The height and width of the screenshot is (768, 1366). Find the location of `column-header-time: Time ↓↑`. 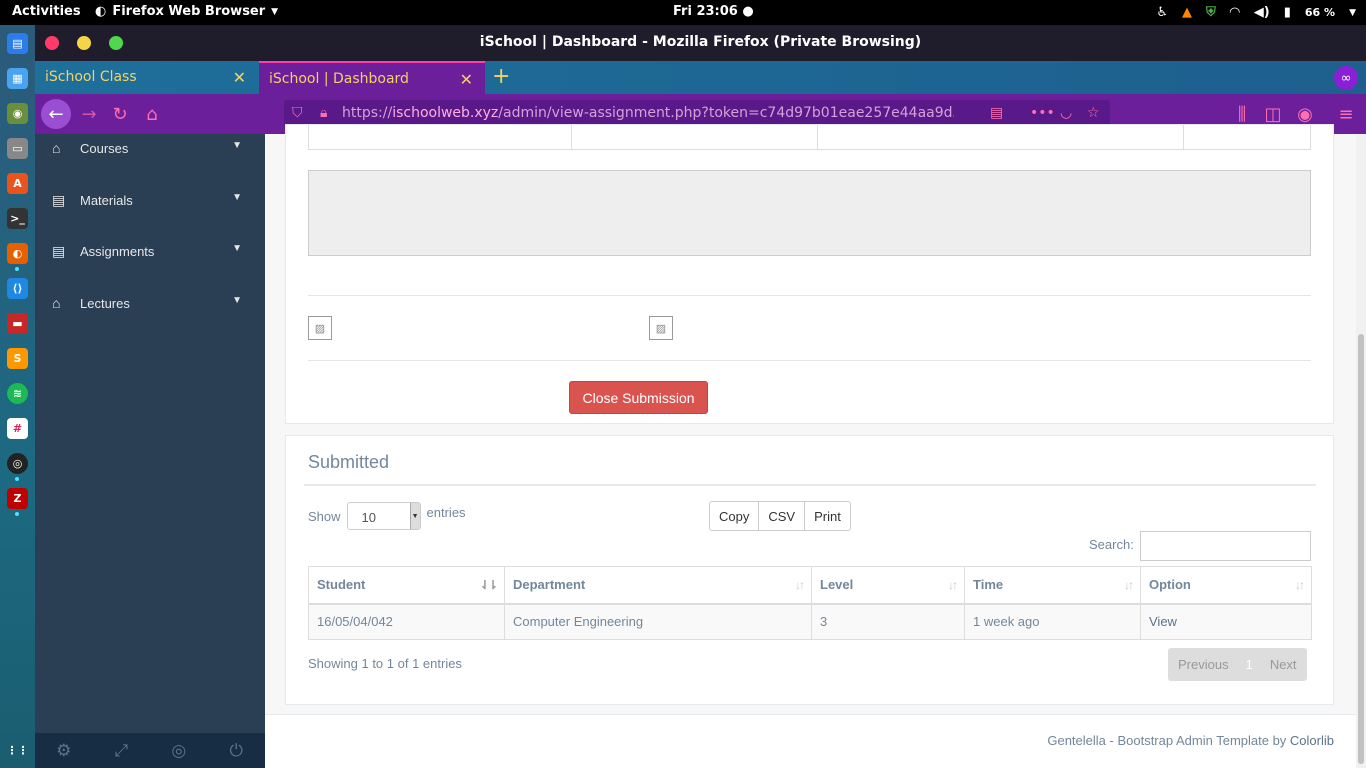

column-header-time: Time ↓↑ is located at coordinates (1052, 585).